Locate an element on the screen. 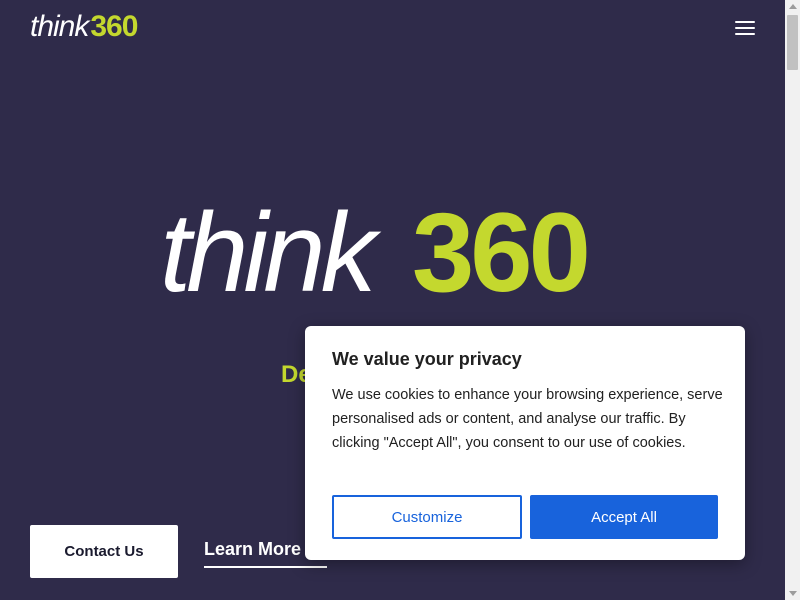 The image size is (800, 600). logo-360-text: 360 is located at coordinates (114, 26).